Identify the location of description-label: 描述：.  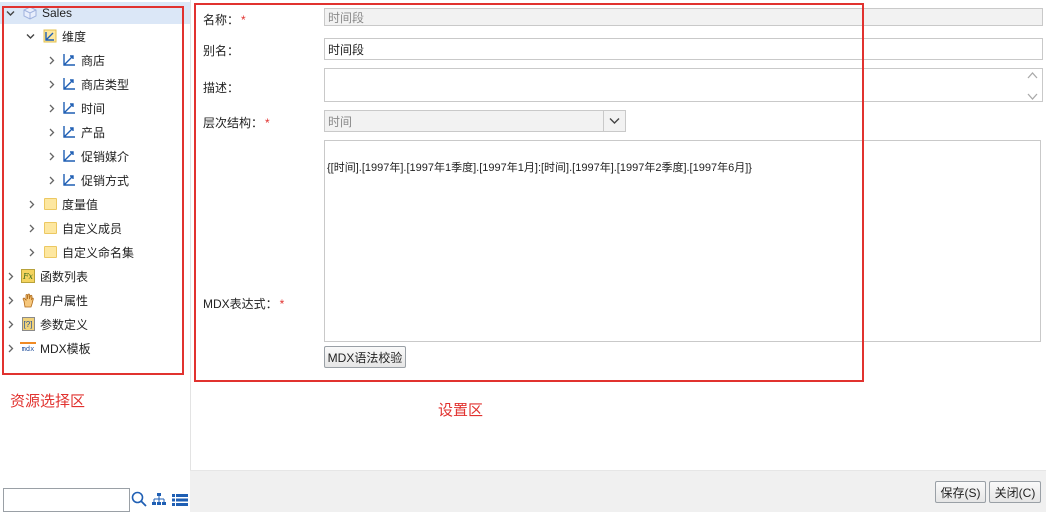
(221, 88).